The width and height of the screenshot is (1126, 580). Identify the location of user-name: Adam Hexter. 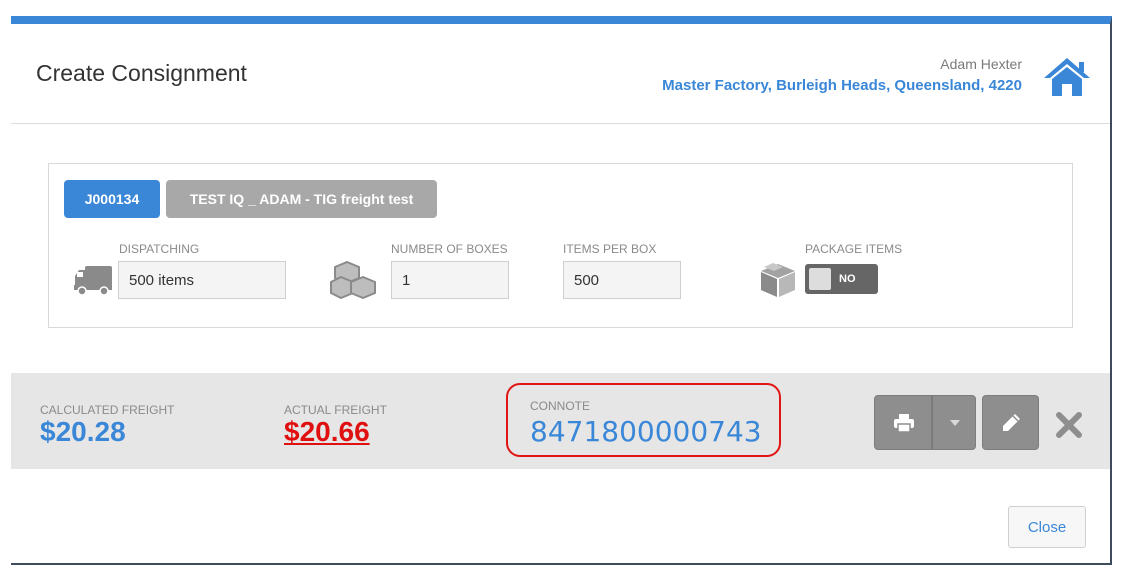
(981, 64).